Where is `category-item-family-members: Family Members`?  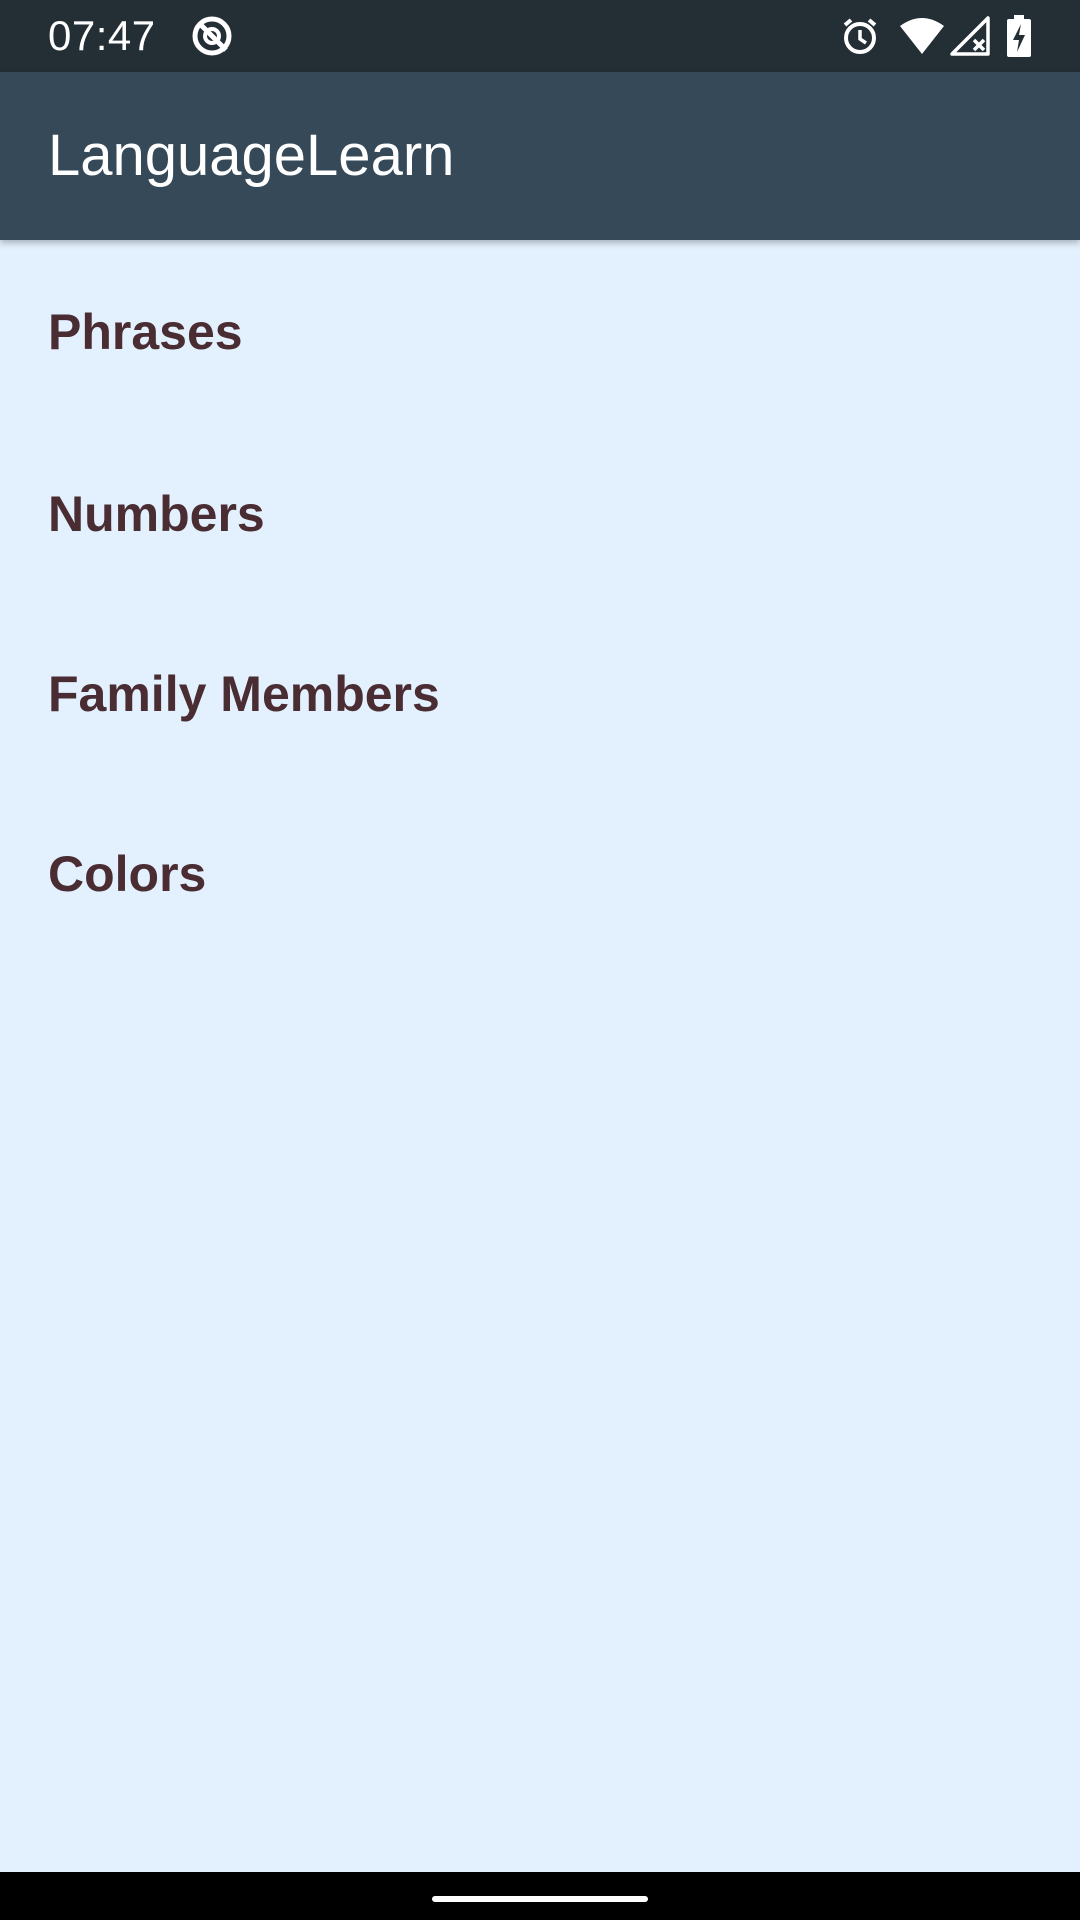 category-item-family-members: Family Members is located at coordinates (540, 694).